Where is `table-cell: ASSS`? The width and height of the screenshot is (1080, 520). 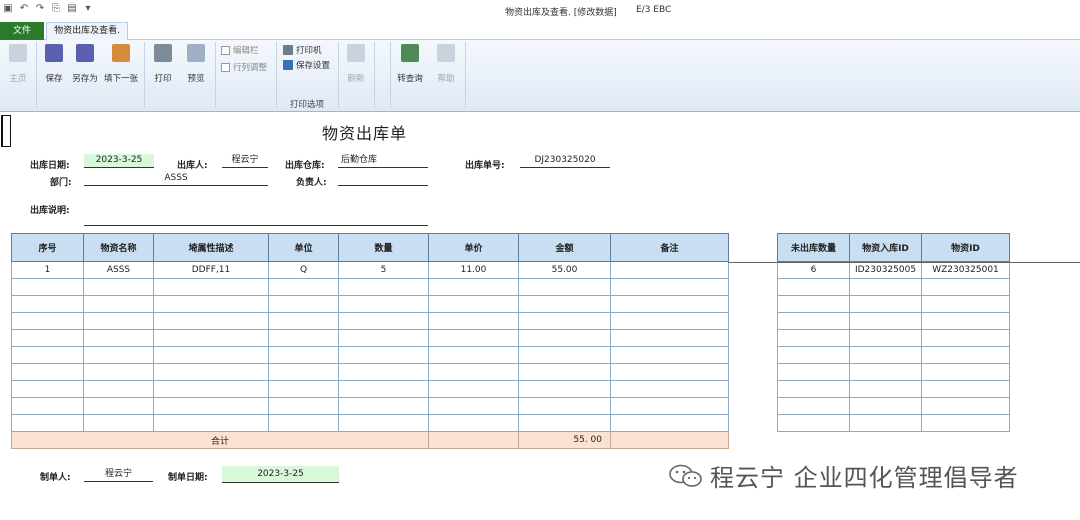 table-cell: ASSS is located at coordinates (118, 270).